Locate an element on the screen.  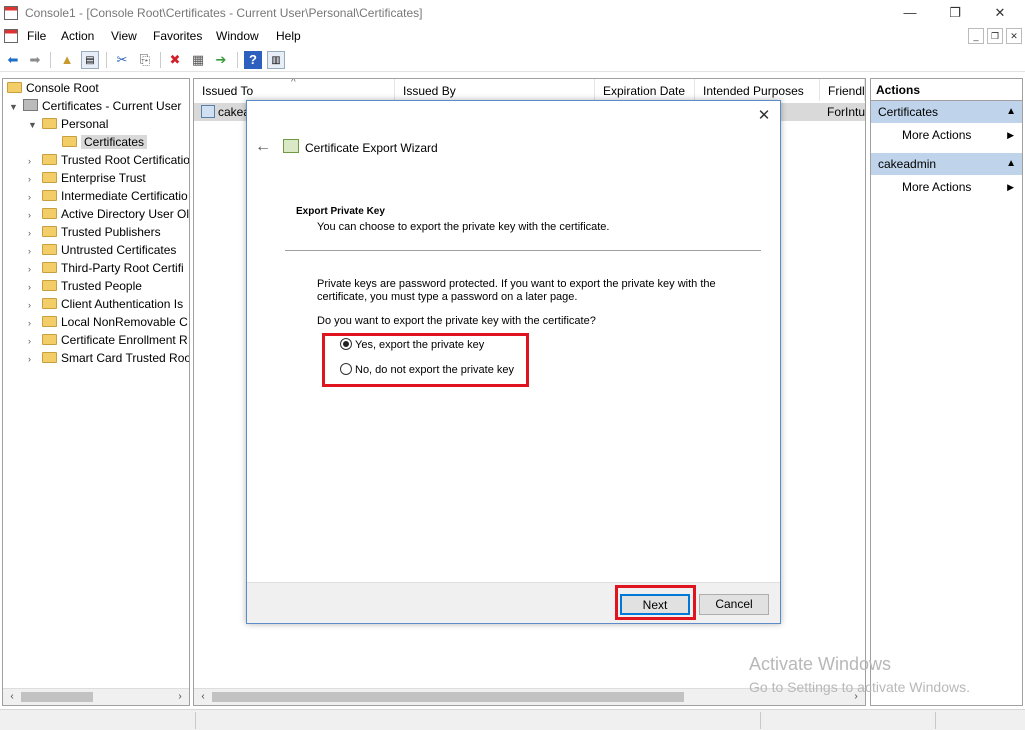
cancel-button: Cancel is located at coordinates (734, 604).